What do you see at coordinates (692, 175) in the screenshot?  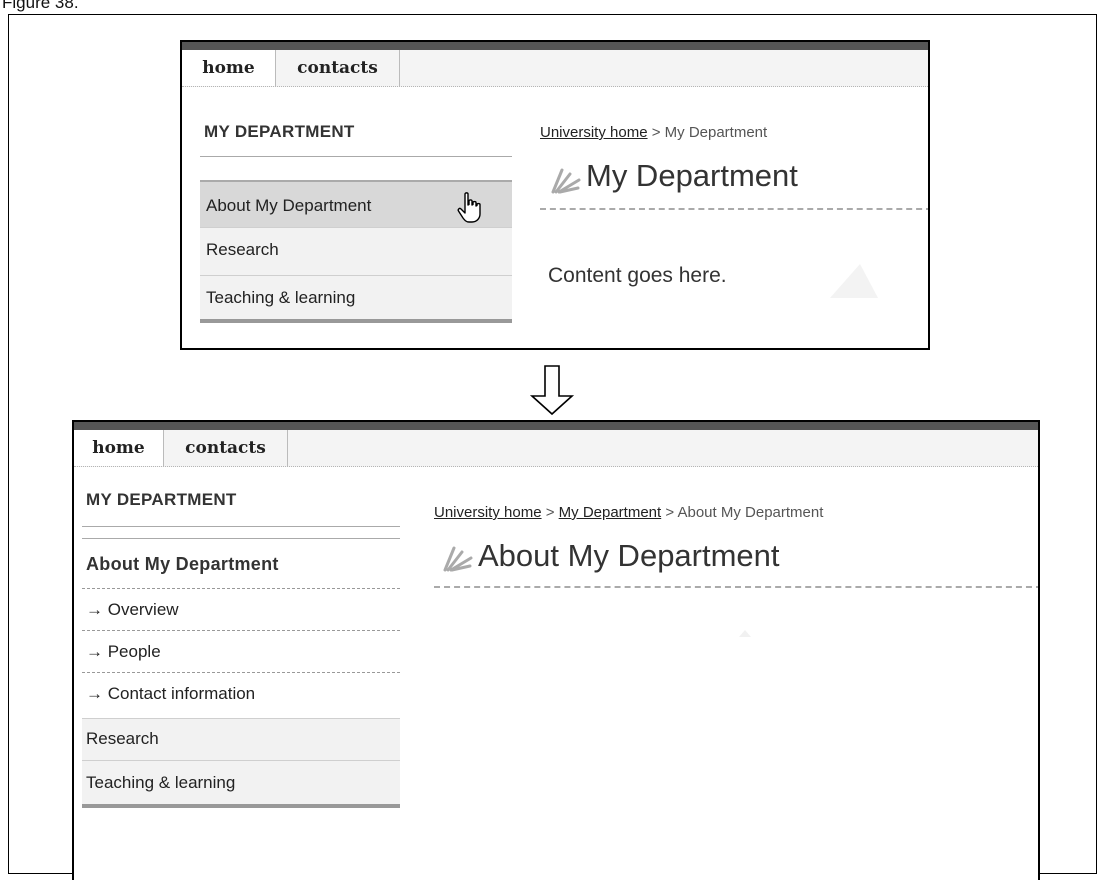 I see `page-title: My Department` at bounding box center [692, 175].